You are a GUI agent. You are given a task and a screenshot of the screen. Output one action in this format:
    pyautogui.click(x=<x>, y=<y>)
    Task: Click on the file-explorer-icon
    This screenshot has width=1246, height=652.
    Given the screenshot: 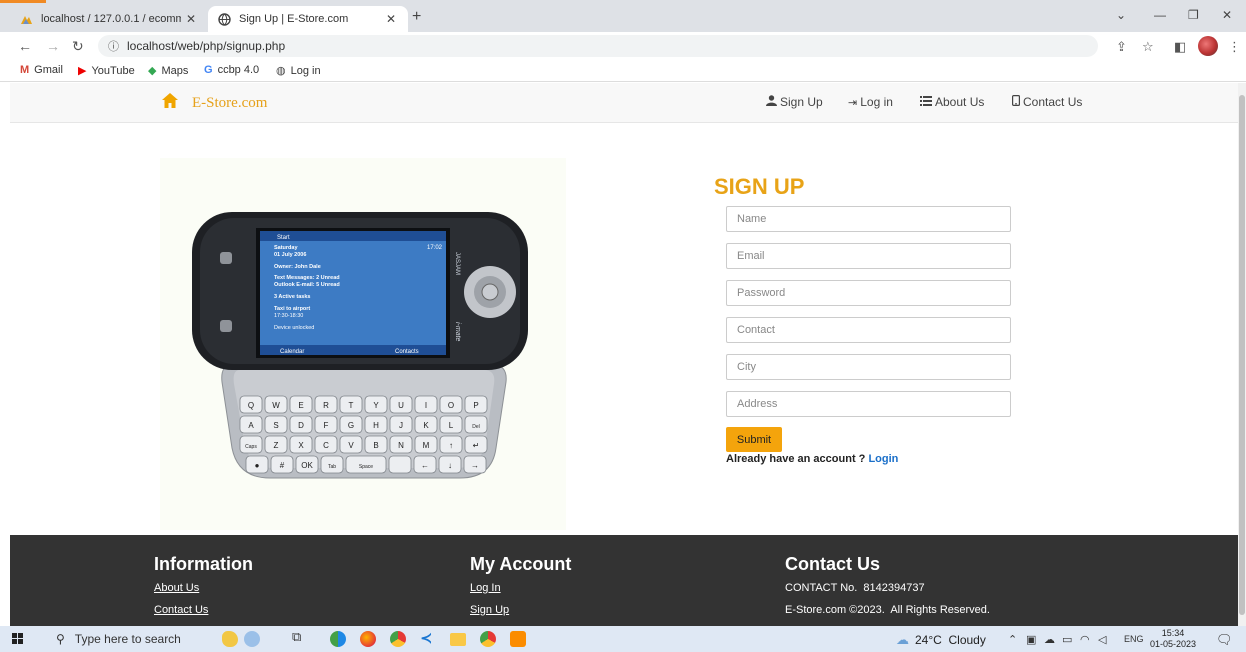 What is the action you would take?
    pyautogui.click(x=458, y=639)
    